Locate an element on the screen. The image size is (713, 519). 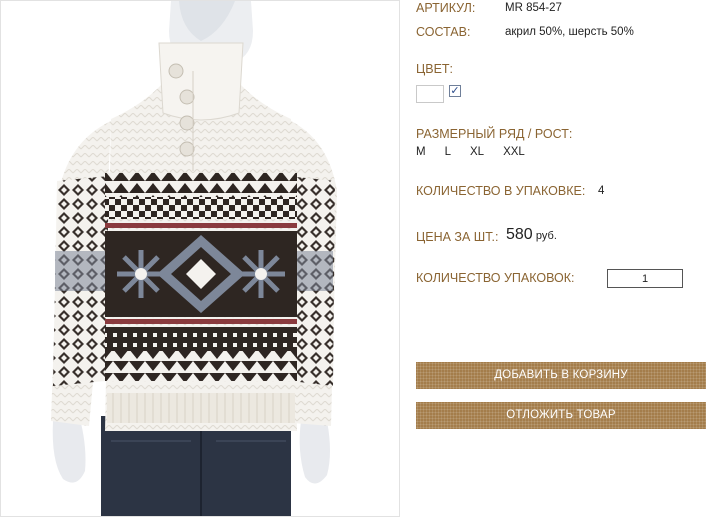
color-checkbox: ✓ is located at coordinates (455, 91).